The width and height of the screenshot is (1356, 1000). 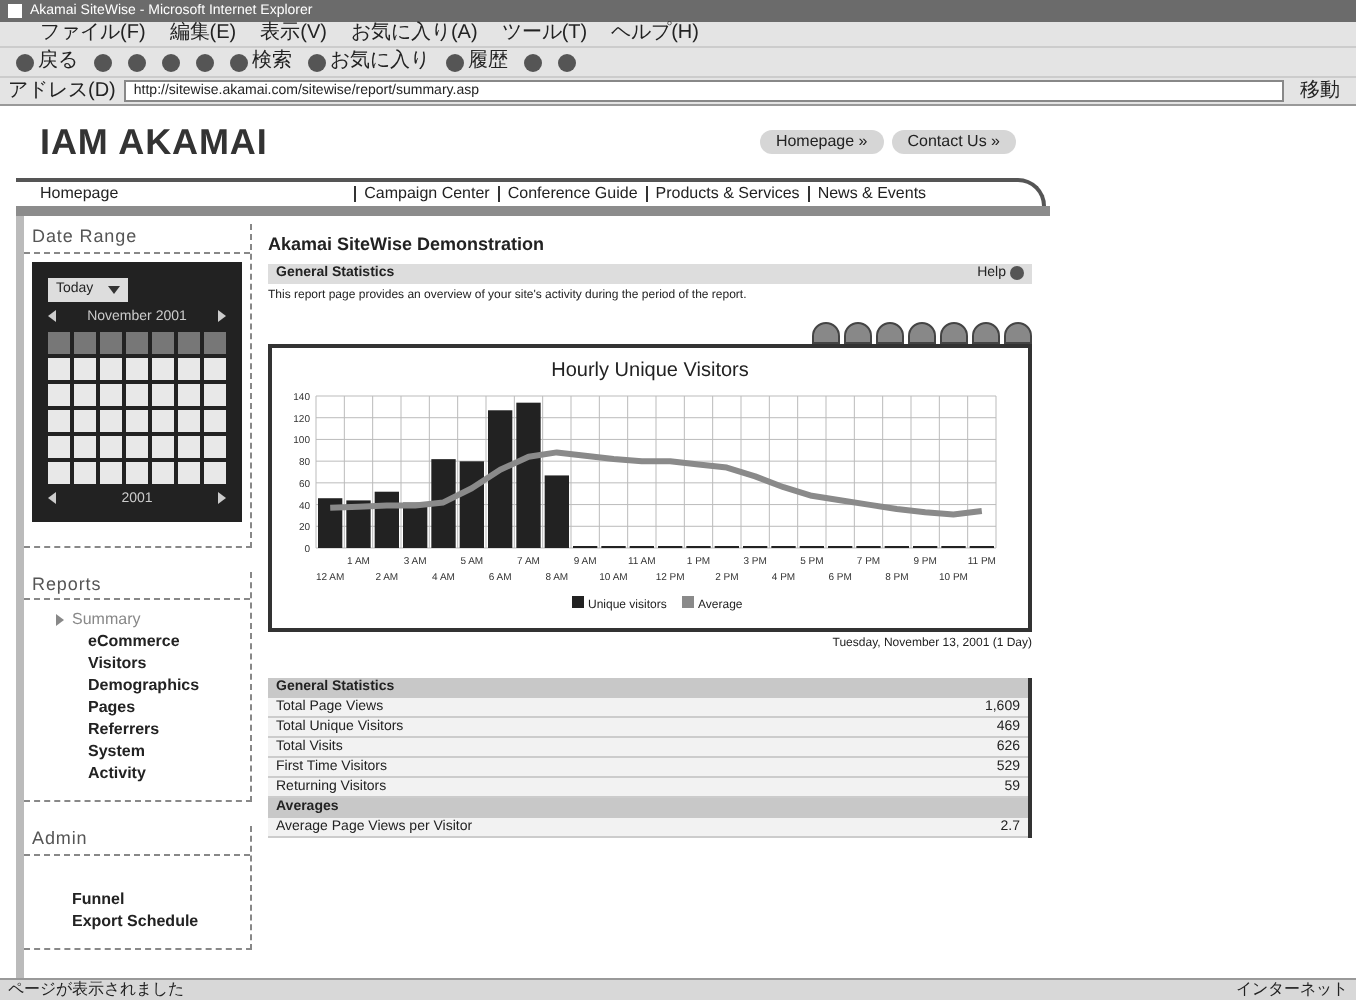 I want to click on toolbar-button: お気に入り, so click(x=369, y=62).